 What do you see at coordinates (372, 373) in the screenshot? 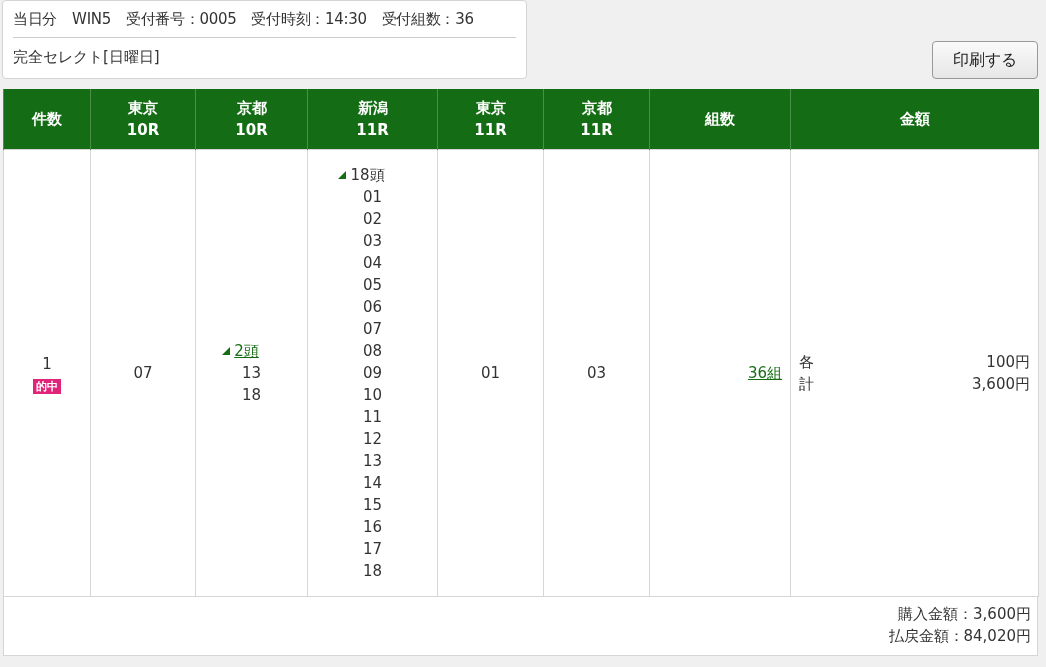
I see `horse-number: 09` at bounding box center [372, 373].